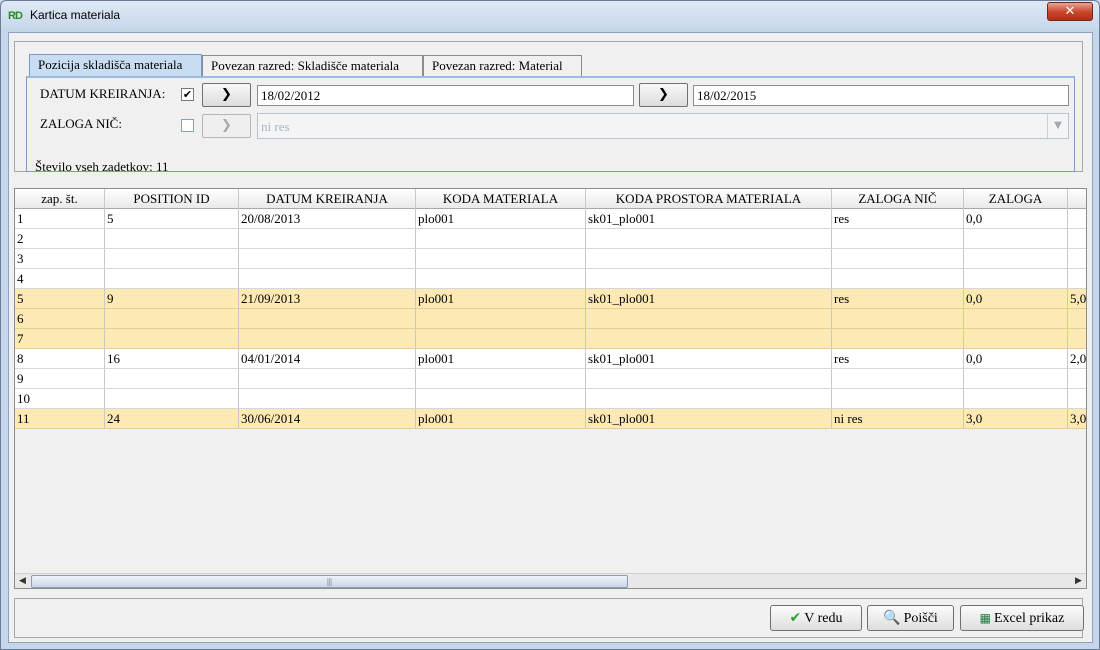  What do you see at coordinates (550, 319) in the screenshot?
I see `table-row: 6` at bounding box center [550, 319].